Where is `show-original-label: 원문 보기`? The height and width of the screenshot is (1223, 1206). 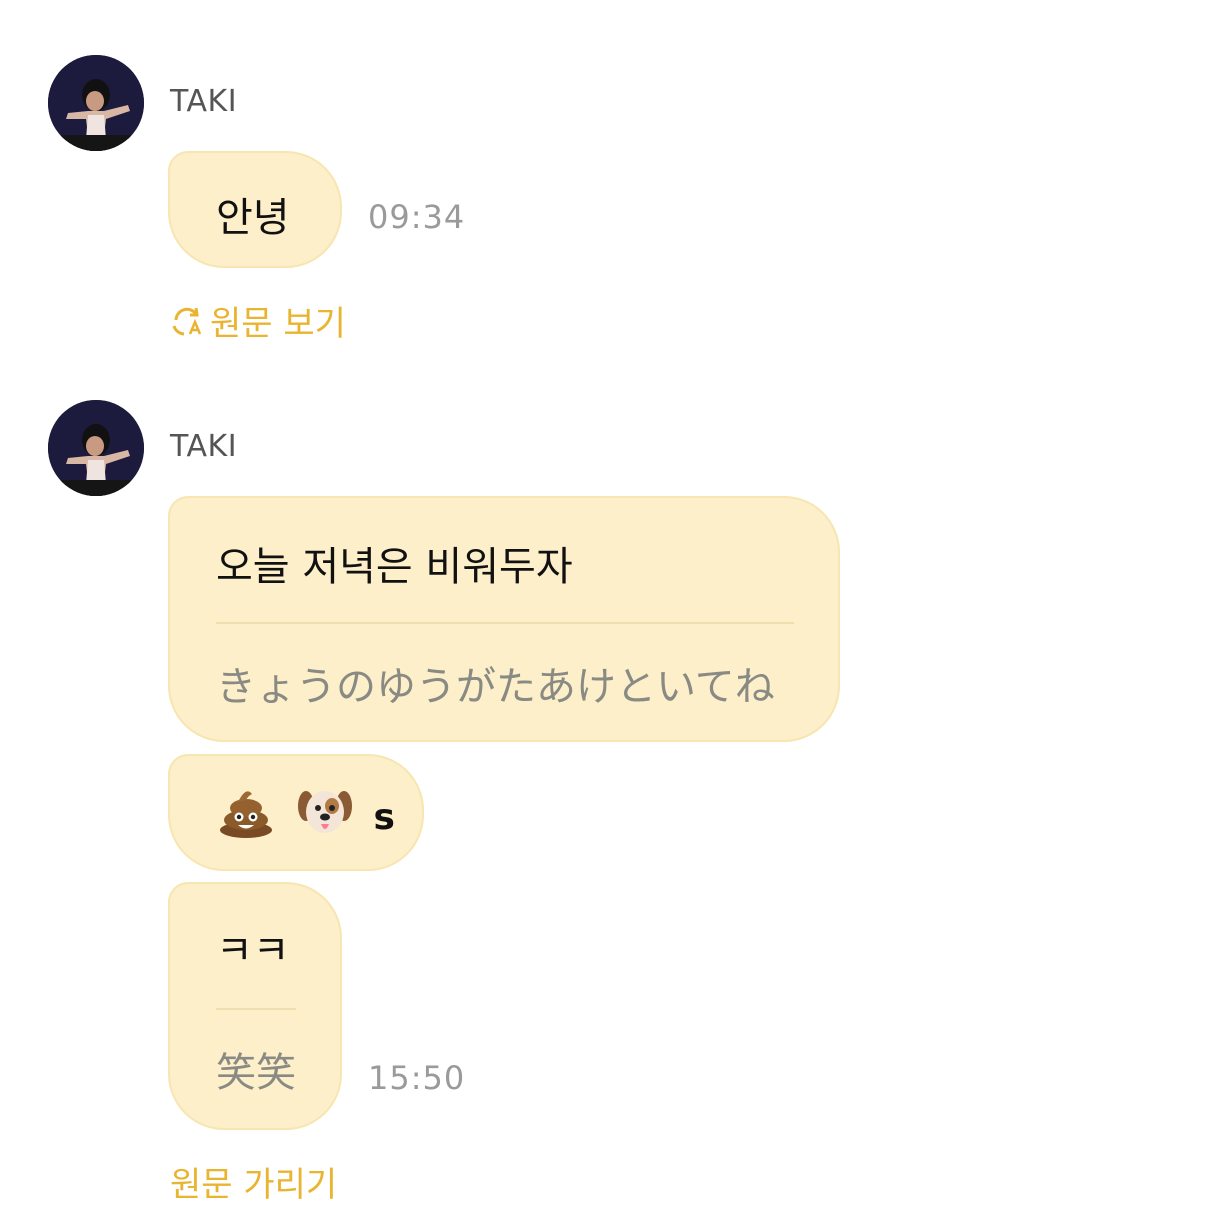 show-original-label: 원문 보기 is located at coordinates (278, 324).